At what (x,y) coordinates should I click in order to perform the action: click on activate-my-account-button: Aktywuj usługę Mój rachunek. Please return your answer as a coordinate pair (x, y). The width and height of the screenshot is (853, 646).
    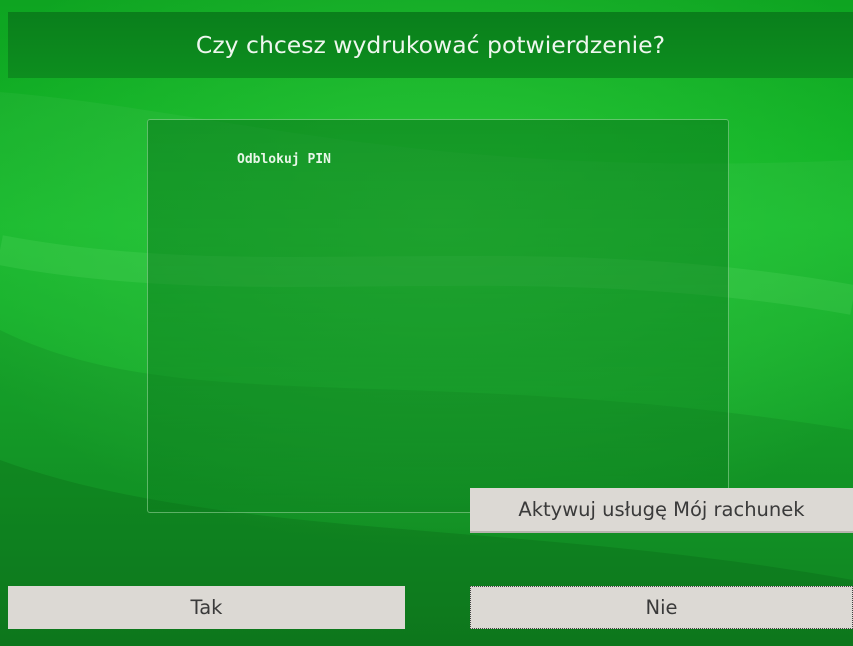
    Looking at the image, I should click on (661, 510).